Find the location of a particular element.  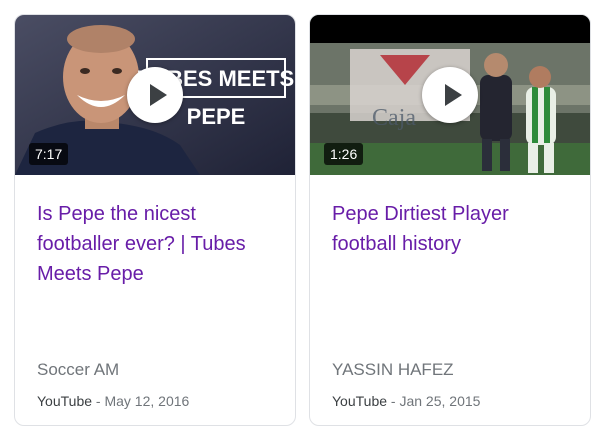

channel-name: YASSIN HAFEZ is located at coordinates (393, 369).